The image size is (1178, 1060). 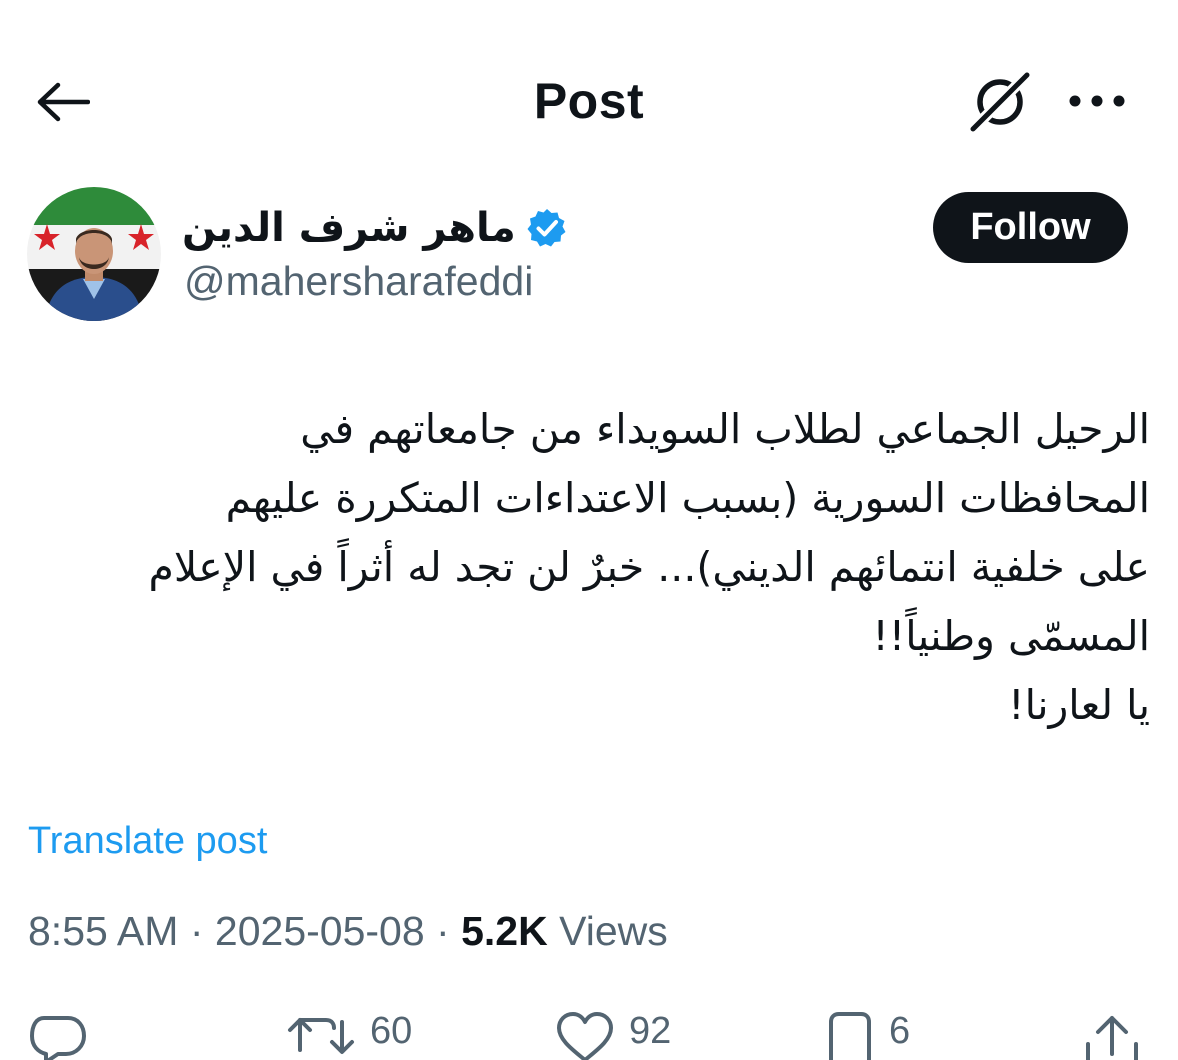 What do you see at coordinates (1030, 227) in the screenshot?
I see `follow-button: Follow` at bounding box center [1030, 227].